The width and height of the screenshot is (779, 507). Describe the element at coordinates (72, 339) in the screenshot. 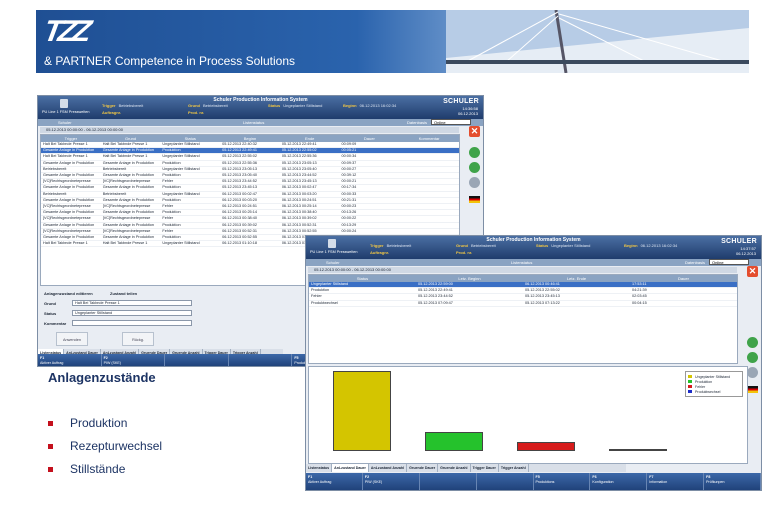

I see `apply-button: Anwenden` at that location.